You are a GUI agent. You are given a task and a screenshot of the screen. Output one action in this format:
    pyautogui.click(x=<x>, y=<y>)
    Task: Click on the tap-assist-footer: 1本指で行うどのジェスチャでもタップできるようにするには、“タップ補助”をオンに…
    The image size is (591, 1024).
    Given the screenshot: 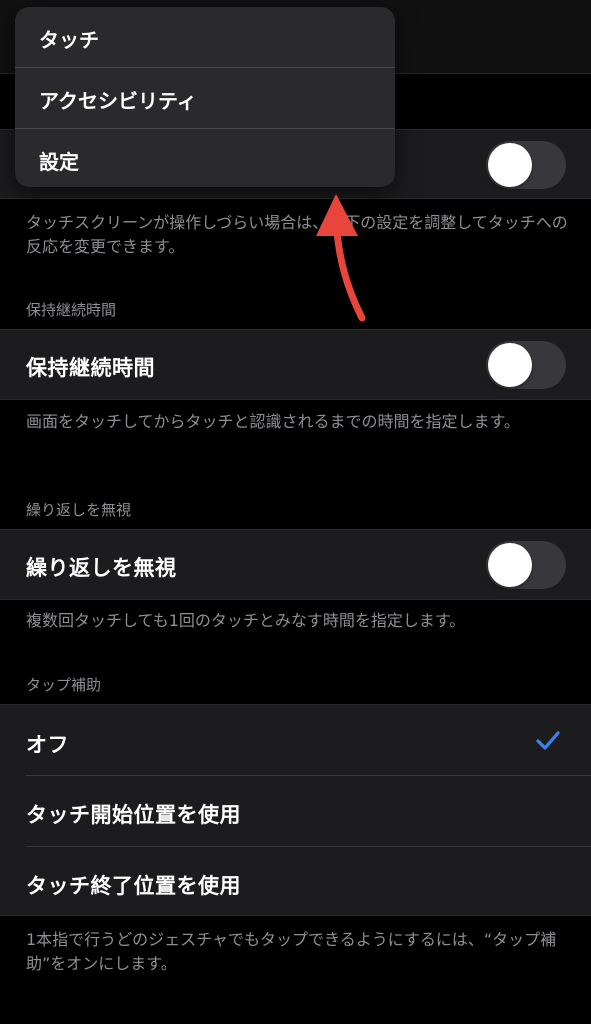 What is the action you would take?
    pyautogui.click(x=291, y=951)
    